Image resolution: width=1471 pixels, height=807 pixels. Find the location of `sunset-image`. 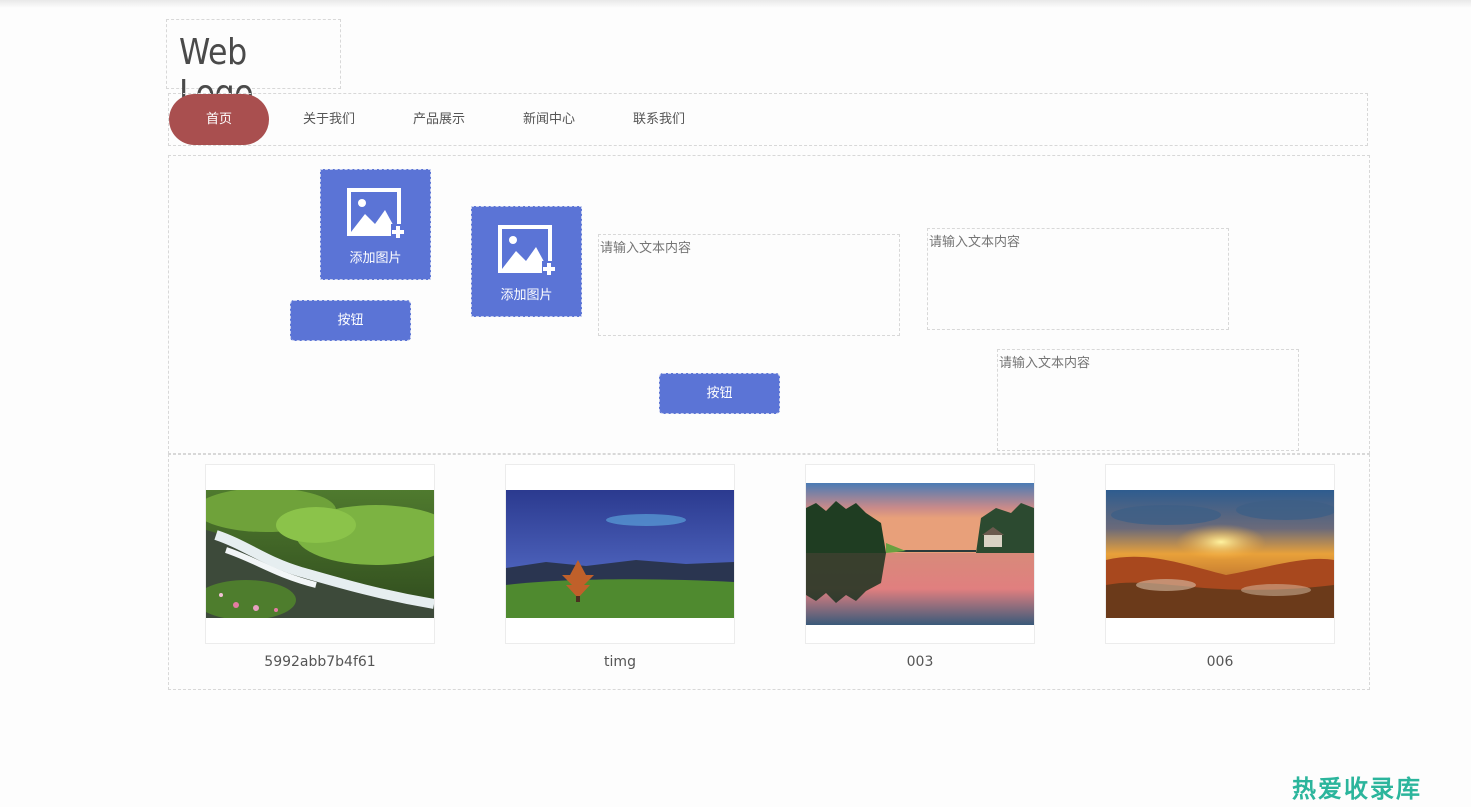

sunset-image is located at coordinates (1220, 554).